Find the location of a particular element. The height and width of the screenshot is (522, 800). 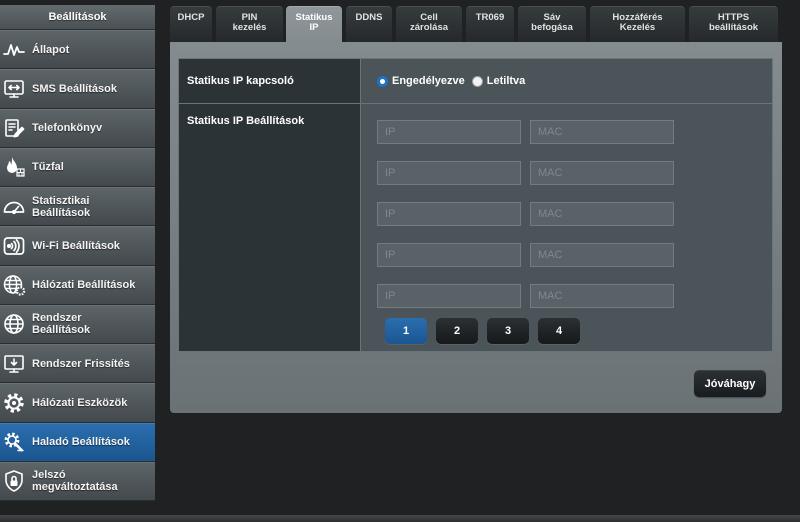

sidebar-title: Beállítások is located at coordinates (77, 17).